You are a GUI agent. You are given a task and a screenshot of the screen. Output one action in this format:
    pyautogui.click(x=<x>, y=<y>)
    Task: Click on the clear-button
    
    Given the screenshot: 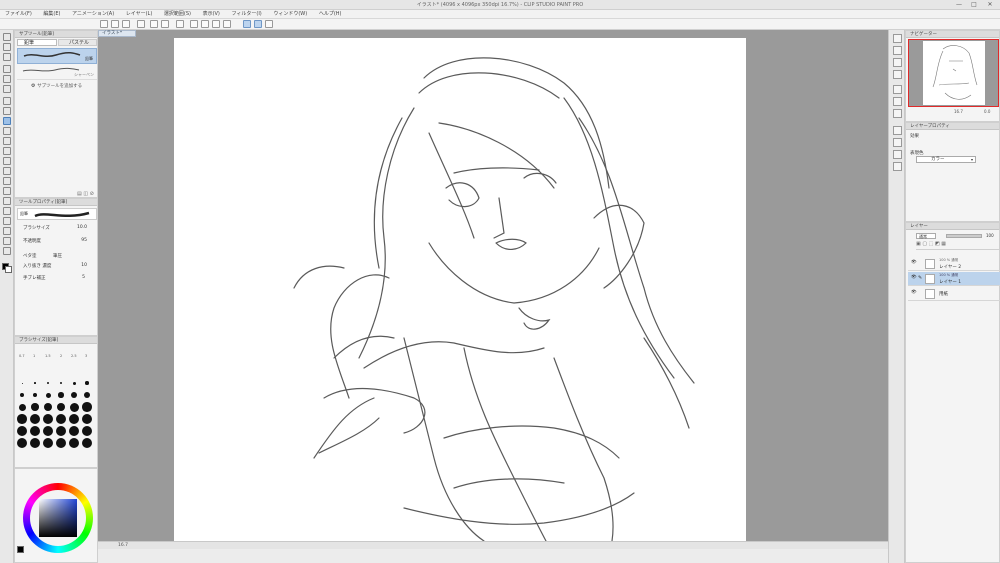 What is the action you would take?
    pyautogui.click(x=180, y=24)
    